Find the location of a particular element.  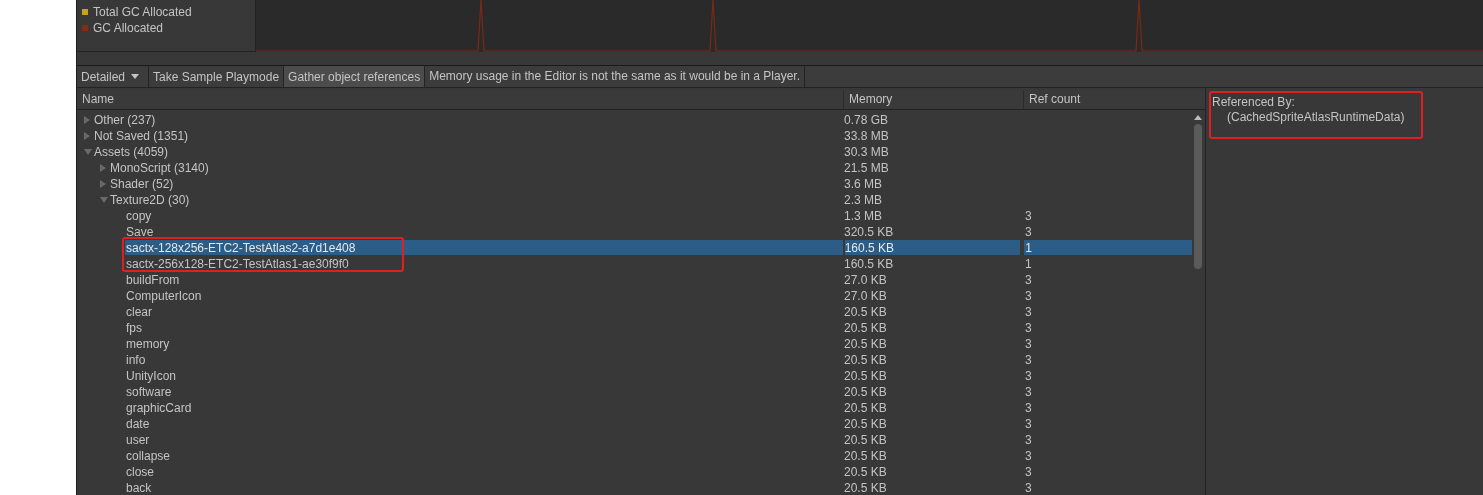

table-cell-text: 21.5 MB is located at coordinates (867, 167).